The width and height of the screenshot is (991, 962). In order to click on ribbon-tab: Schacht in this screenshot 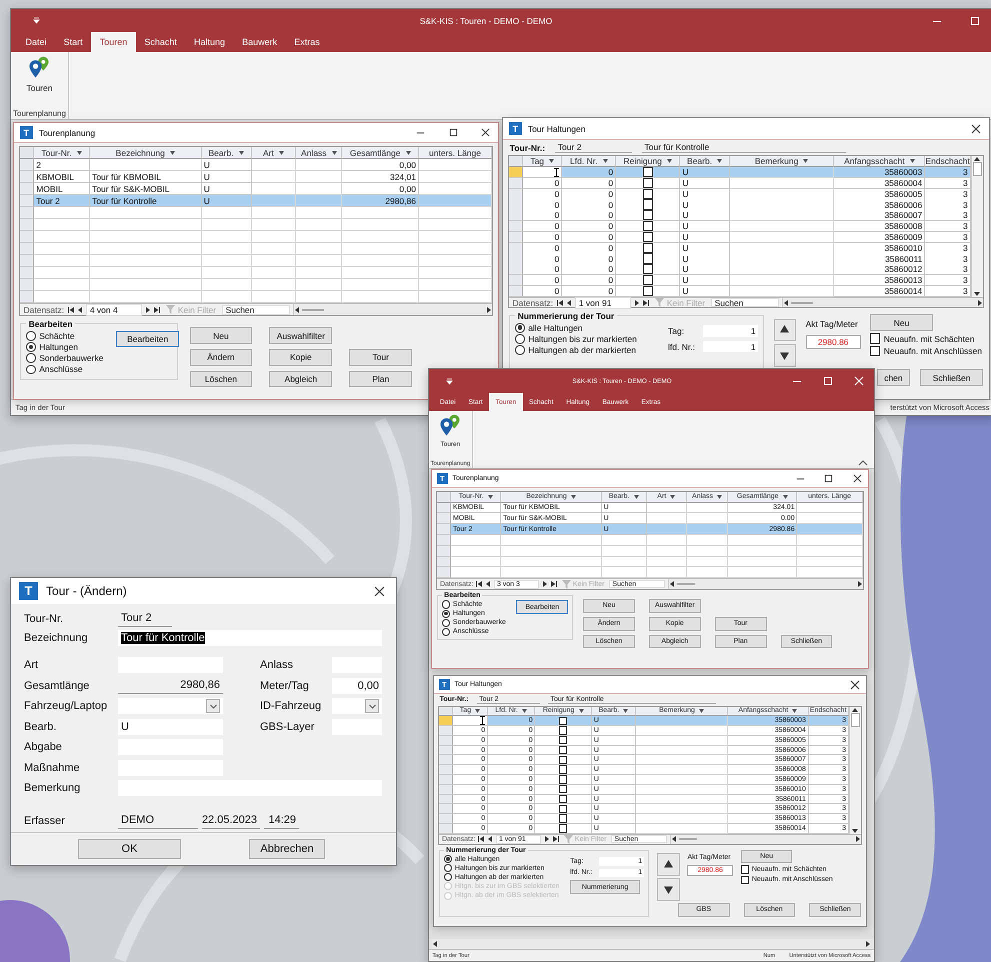, I will do `click(161, 42)`.